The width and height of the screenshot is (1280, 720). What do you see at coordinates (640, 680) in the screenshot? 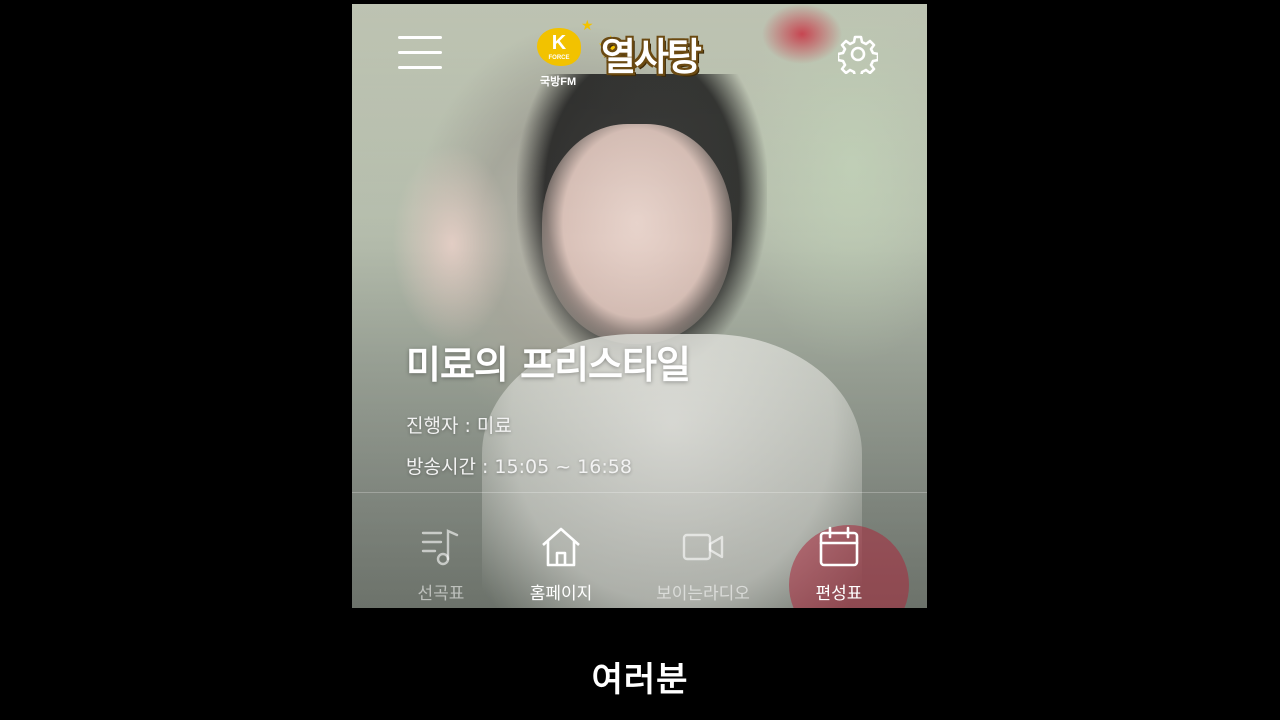
I see `video-subtitle: 여러분` at bounding box center [640, 680].